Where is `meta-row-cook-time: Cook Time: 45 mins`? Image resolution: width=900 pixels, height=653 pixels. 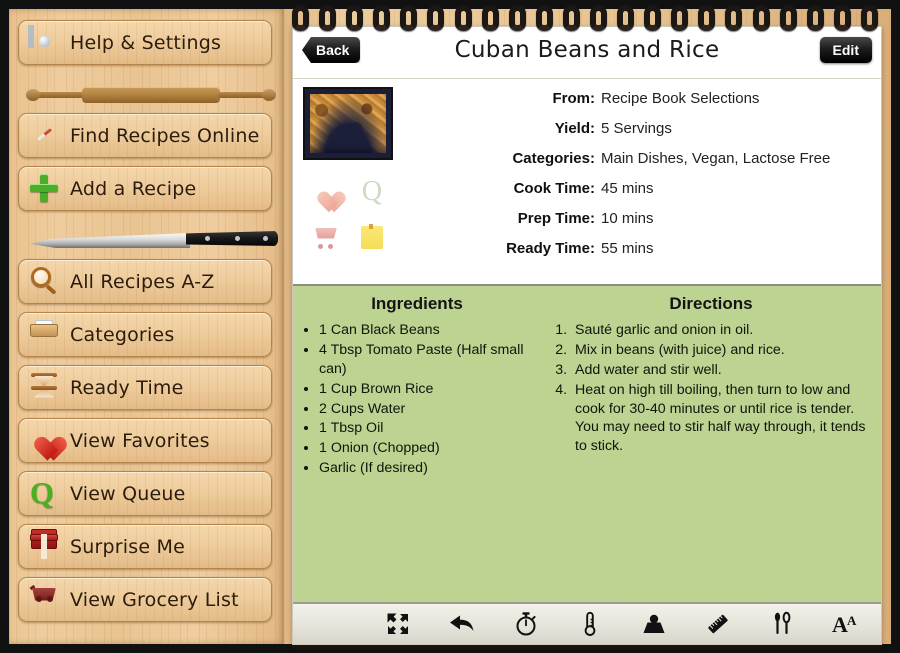
meta-row-cook-time: Cook Time: 45 mins is located at coordinates (637, 188).